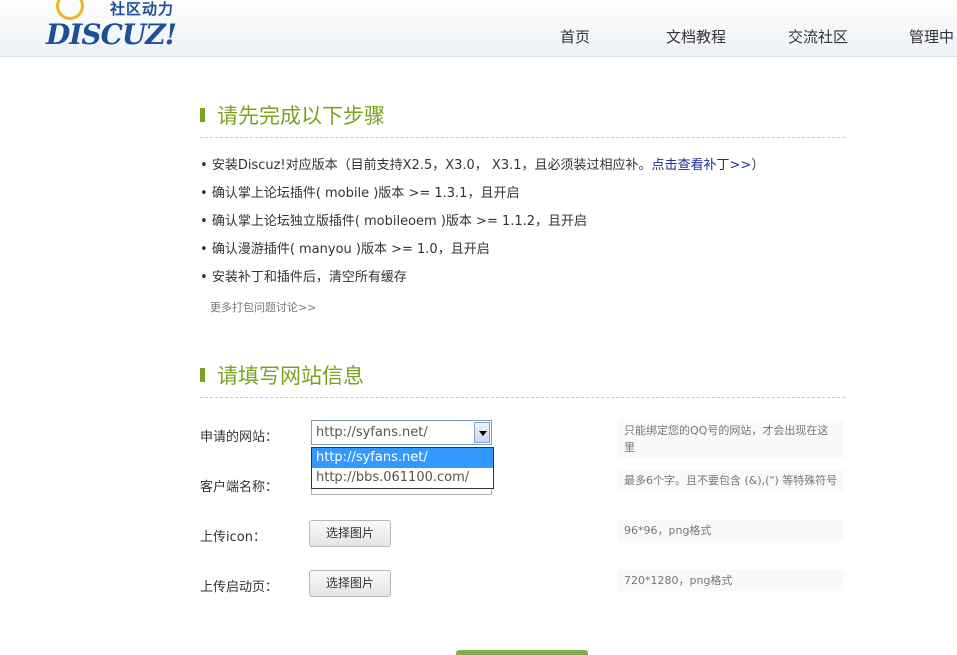  I want to click on steps-title-text: 请先完成以下步骤, so click(301, 116).